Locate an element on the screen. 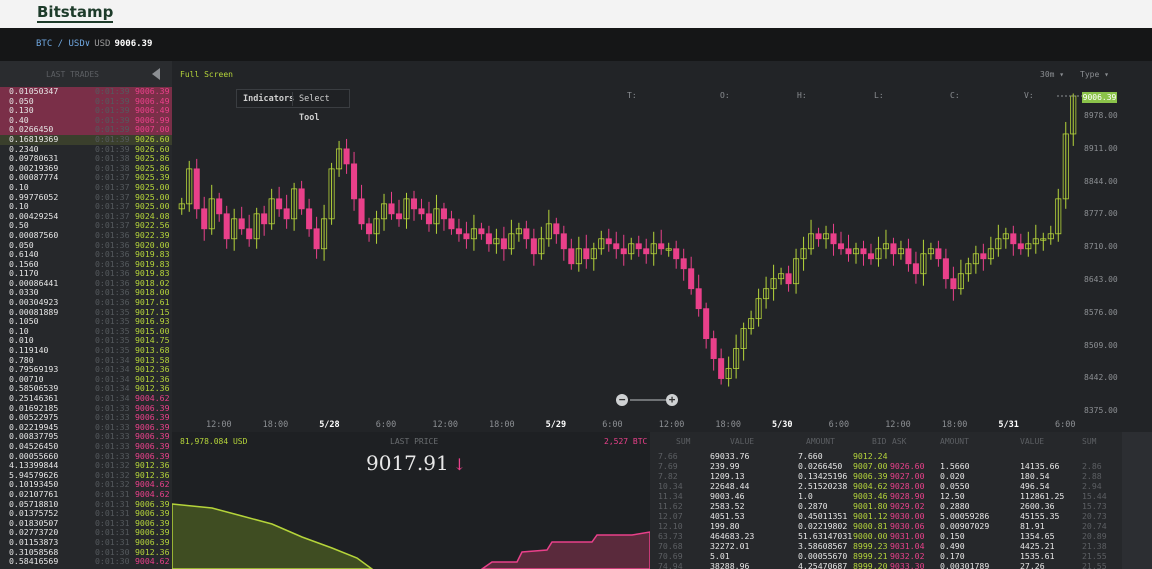 The image size is (1152, 569). zoom-in-icon: + is located at coordinates (672, 400).